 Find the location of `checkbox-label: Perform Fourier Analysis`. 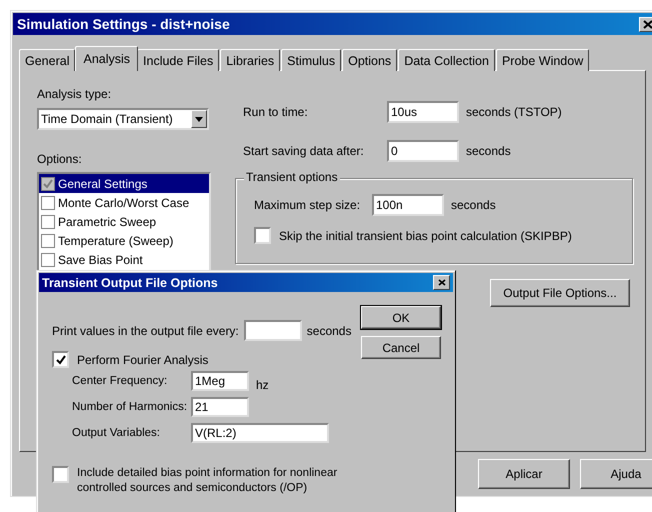

checkbox-label: Perform Fourier Analysis is located at coordinates (142, 359).